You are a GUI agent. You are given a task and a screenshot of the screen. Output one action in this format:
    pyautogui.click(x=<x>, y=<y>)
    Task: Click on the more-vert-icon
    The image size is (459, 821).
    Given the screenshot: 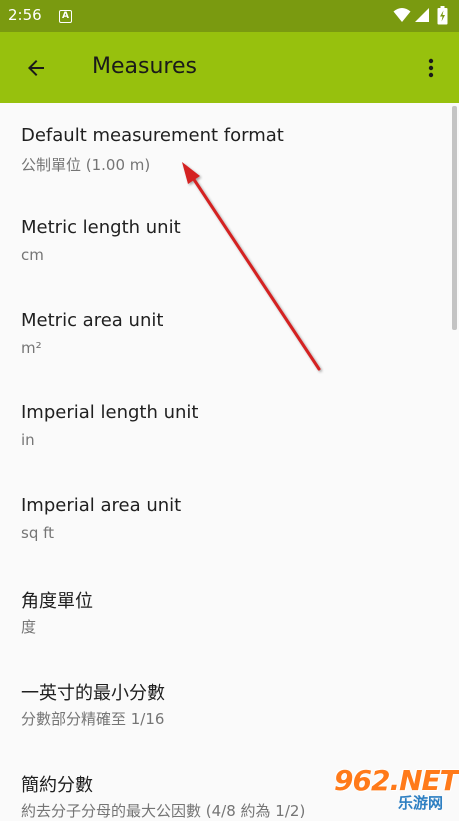 What is the action you would take?
    pyautogui.click(x=431, y=68)
    